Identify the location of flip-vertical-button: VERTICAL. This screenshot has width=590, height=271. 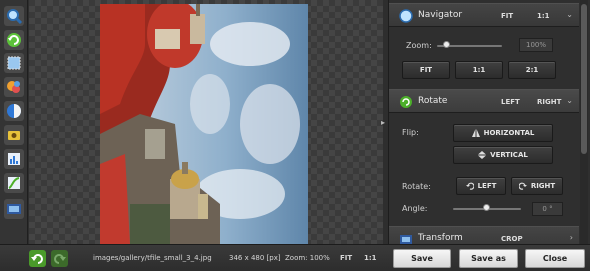
(503, 155).